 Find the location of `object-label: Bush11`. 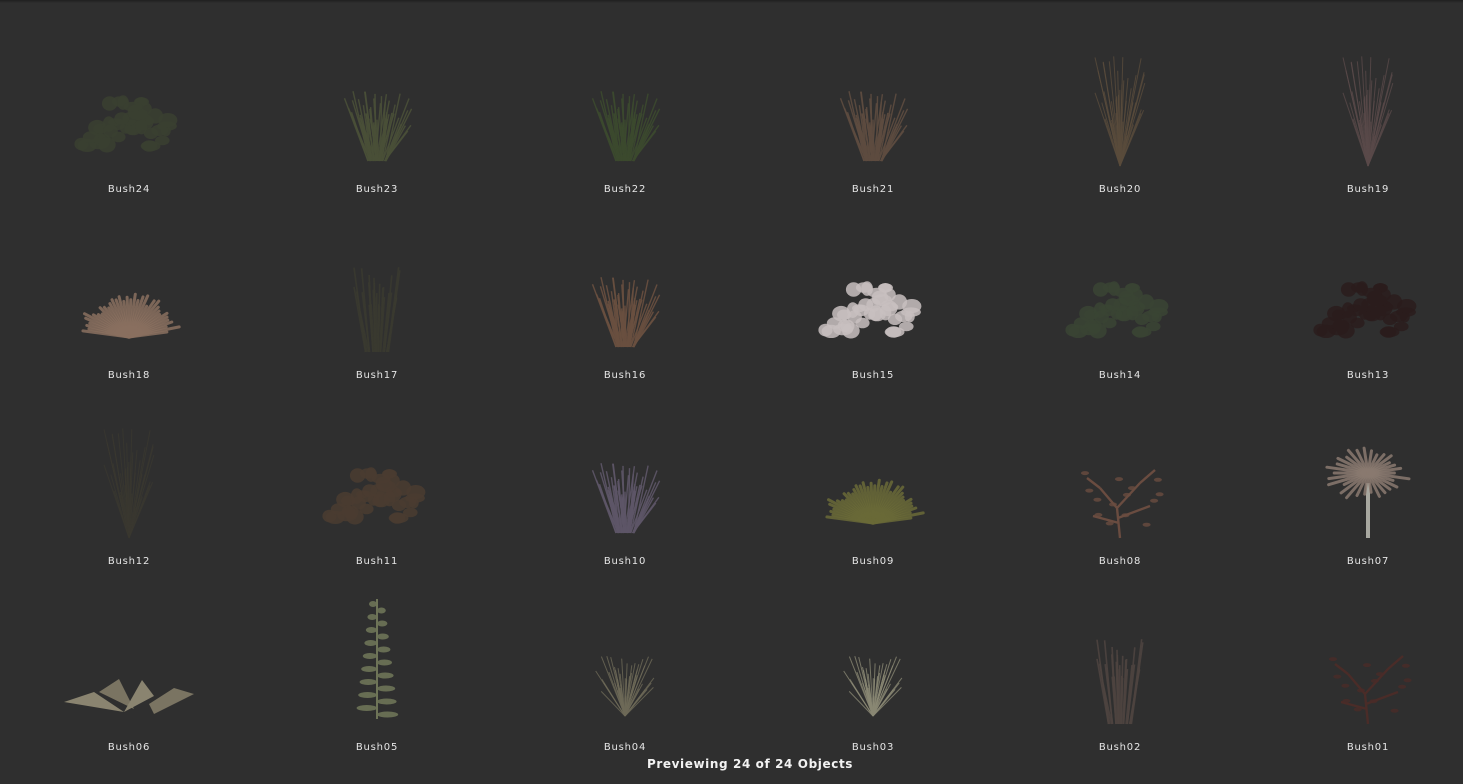

object-label: Bush11 is located at coordinates (377, 561).